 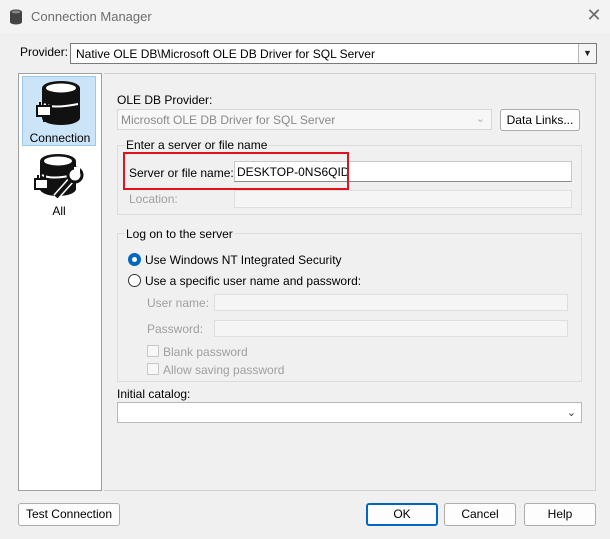 I want to click on sql-auth-label: Use a specific user name and password:, so click(x=253, y=281).